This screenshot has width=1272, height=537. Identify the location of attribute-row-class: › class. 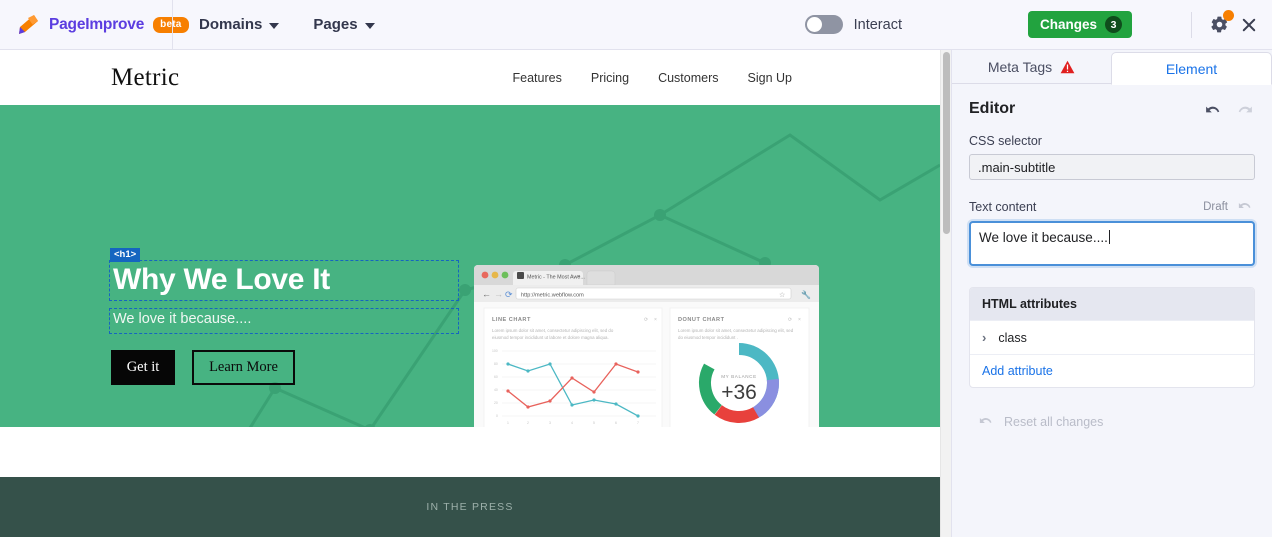
(1112, 337).